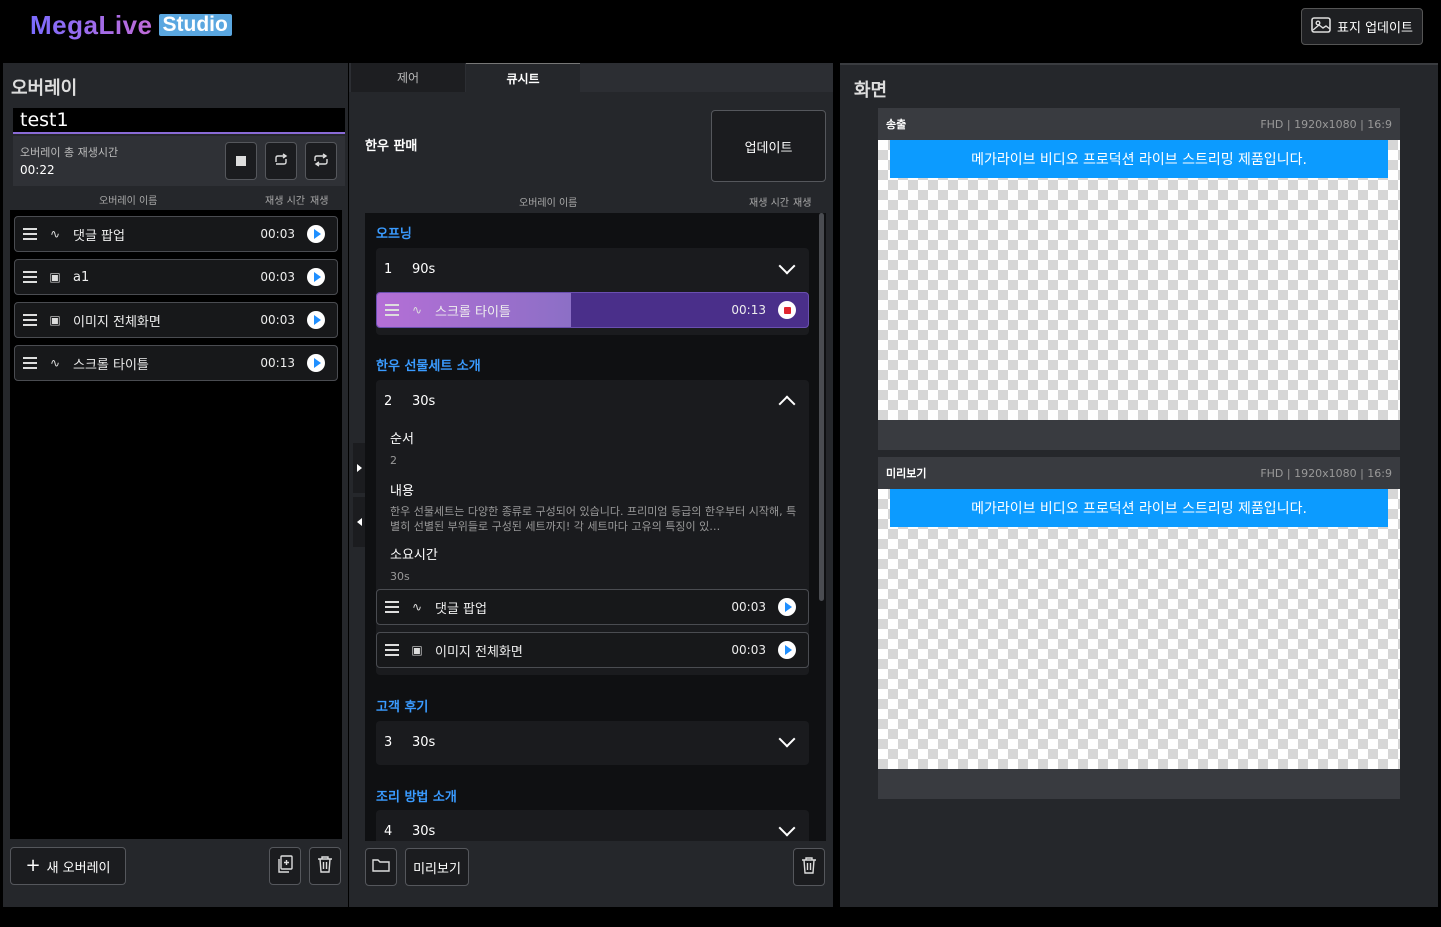 This screenshot has width=1441, height=927. What do you see at coordinates (414, 555) in the screenshot?
I see `detail-duration-label: 소요시간` at bounding box center [414, 555].